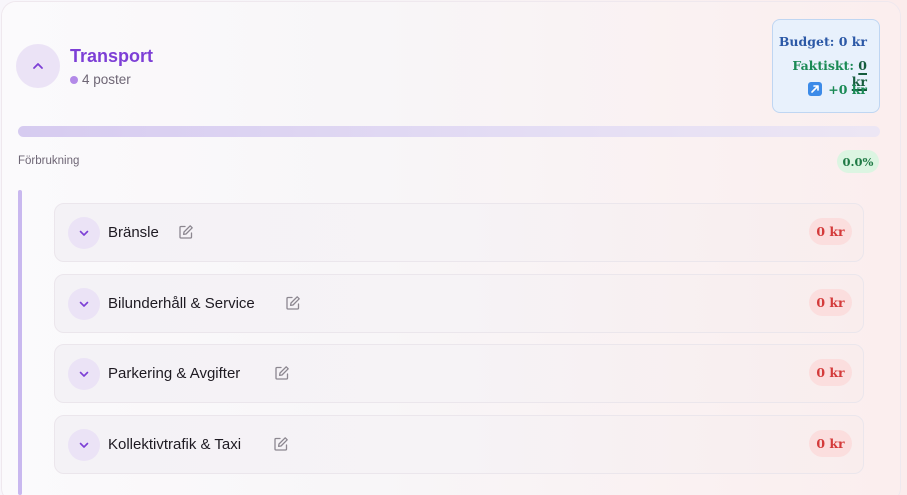 The height and width of the screenshot is (495, 907). What do you see at coordinates (847, 89) in the screenshot?
I see `difference-value: +0 kr` at bounding box center [847, 89].